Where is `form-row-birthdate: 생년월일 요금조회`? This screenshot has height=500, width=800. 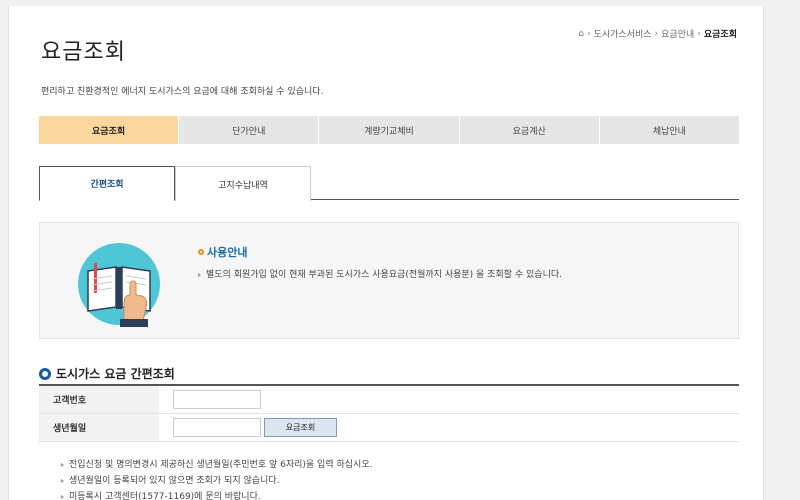
form-row-birthdate: 생년월일 요금조회 is located at coordinates (389, 428).